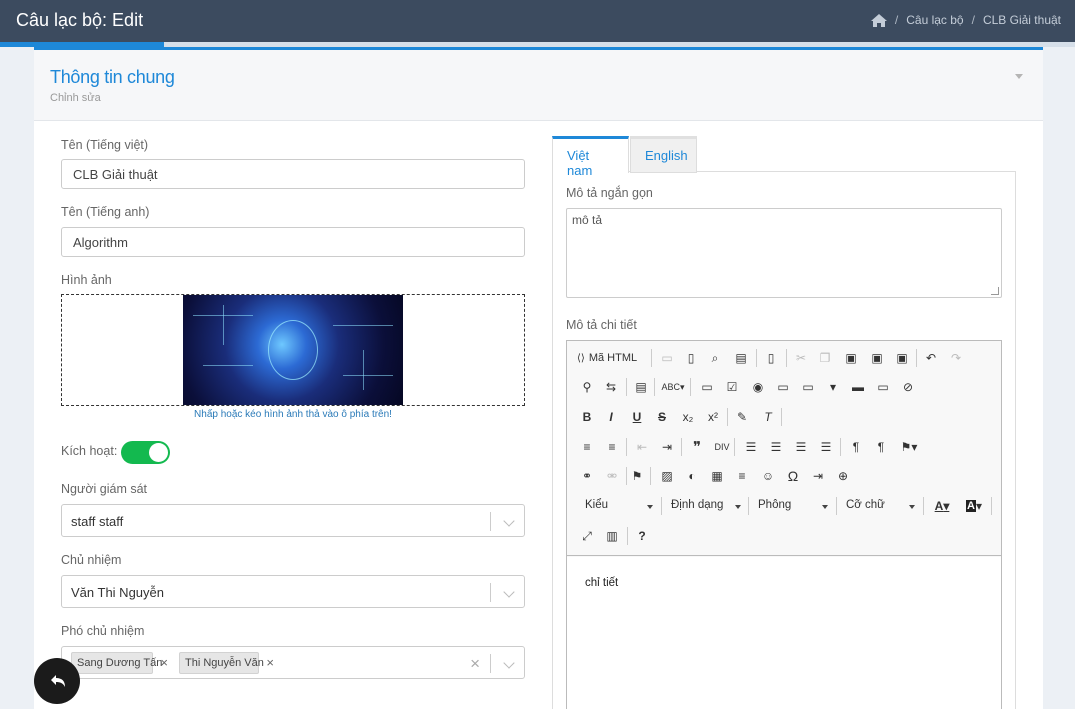  What do you see at coordinates (808, 387) in the screenshot?
I see `textarea-icon: ▭` at bounding box center [808, 387].